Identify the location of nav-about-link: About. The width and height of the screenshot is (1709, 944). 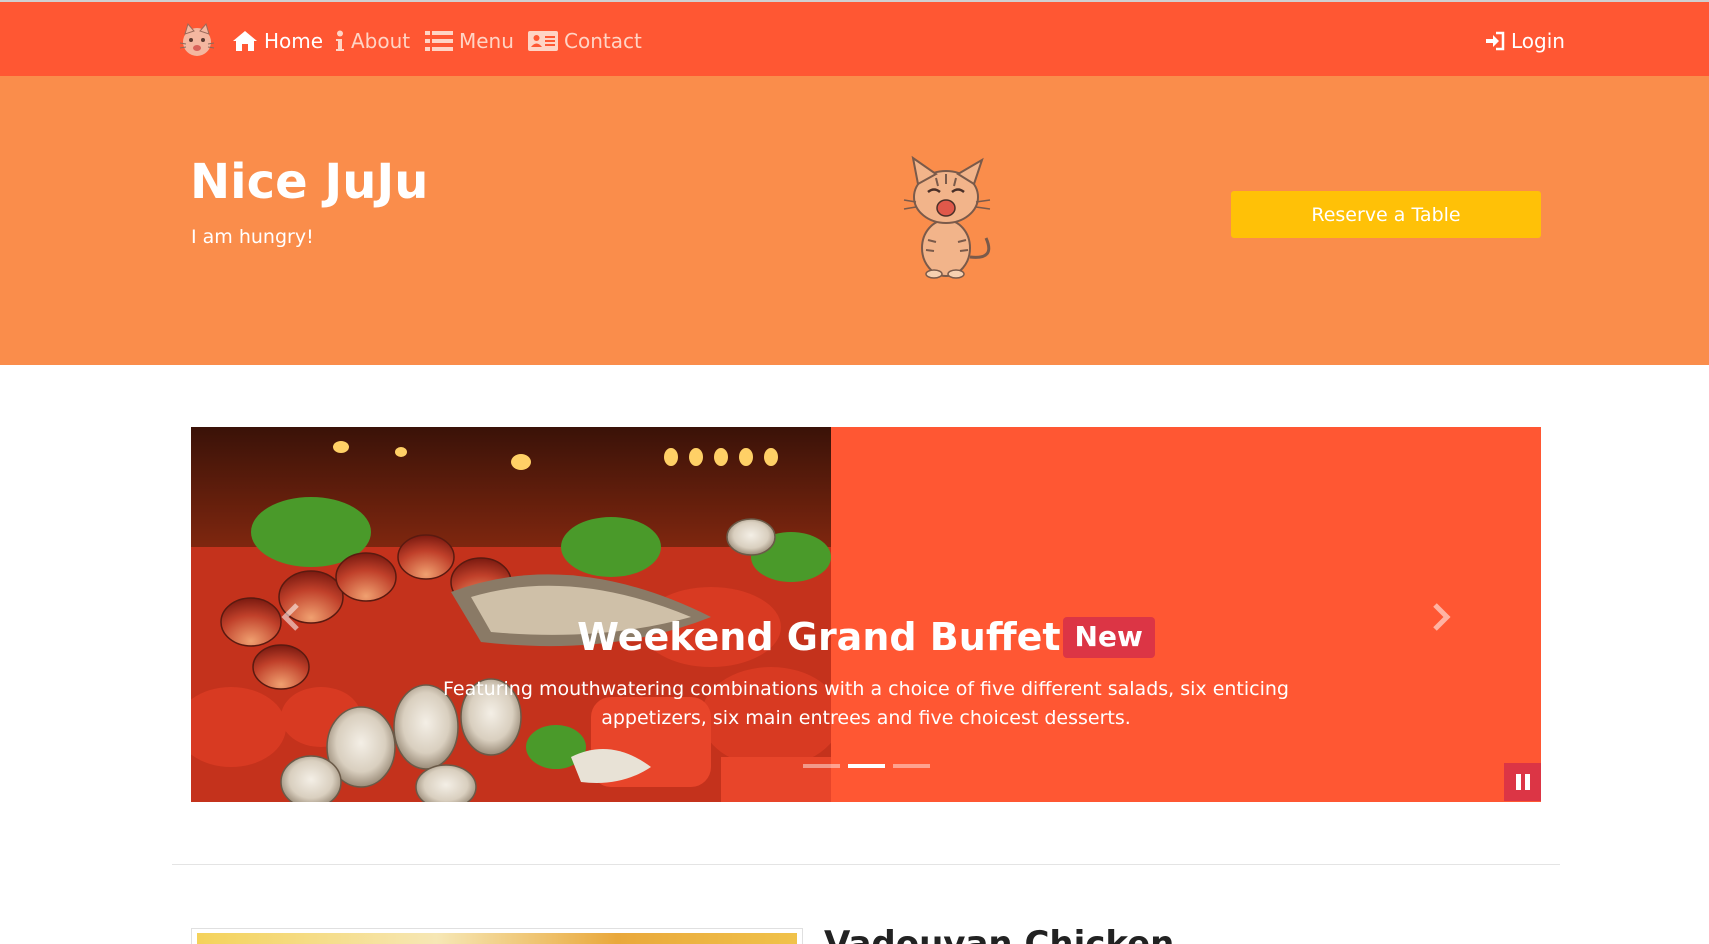
(372, 41).